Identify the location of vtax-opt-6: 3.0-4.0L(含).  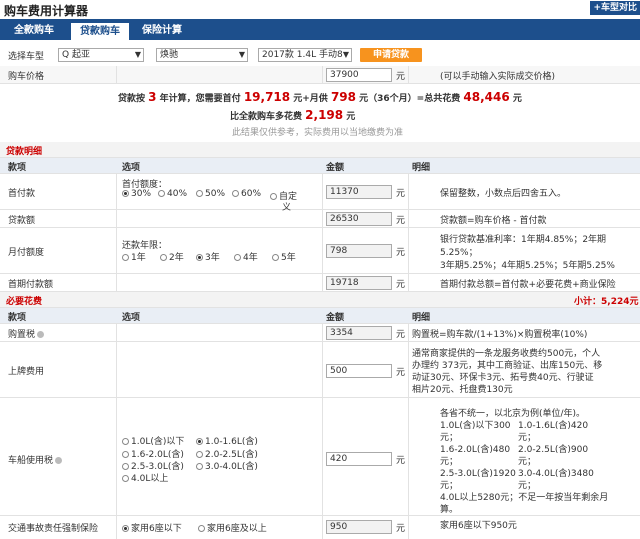
(227, 465).